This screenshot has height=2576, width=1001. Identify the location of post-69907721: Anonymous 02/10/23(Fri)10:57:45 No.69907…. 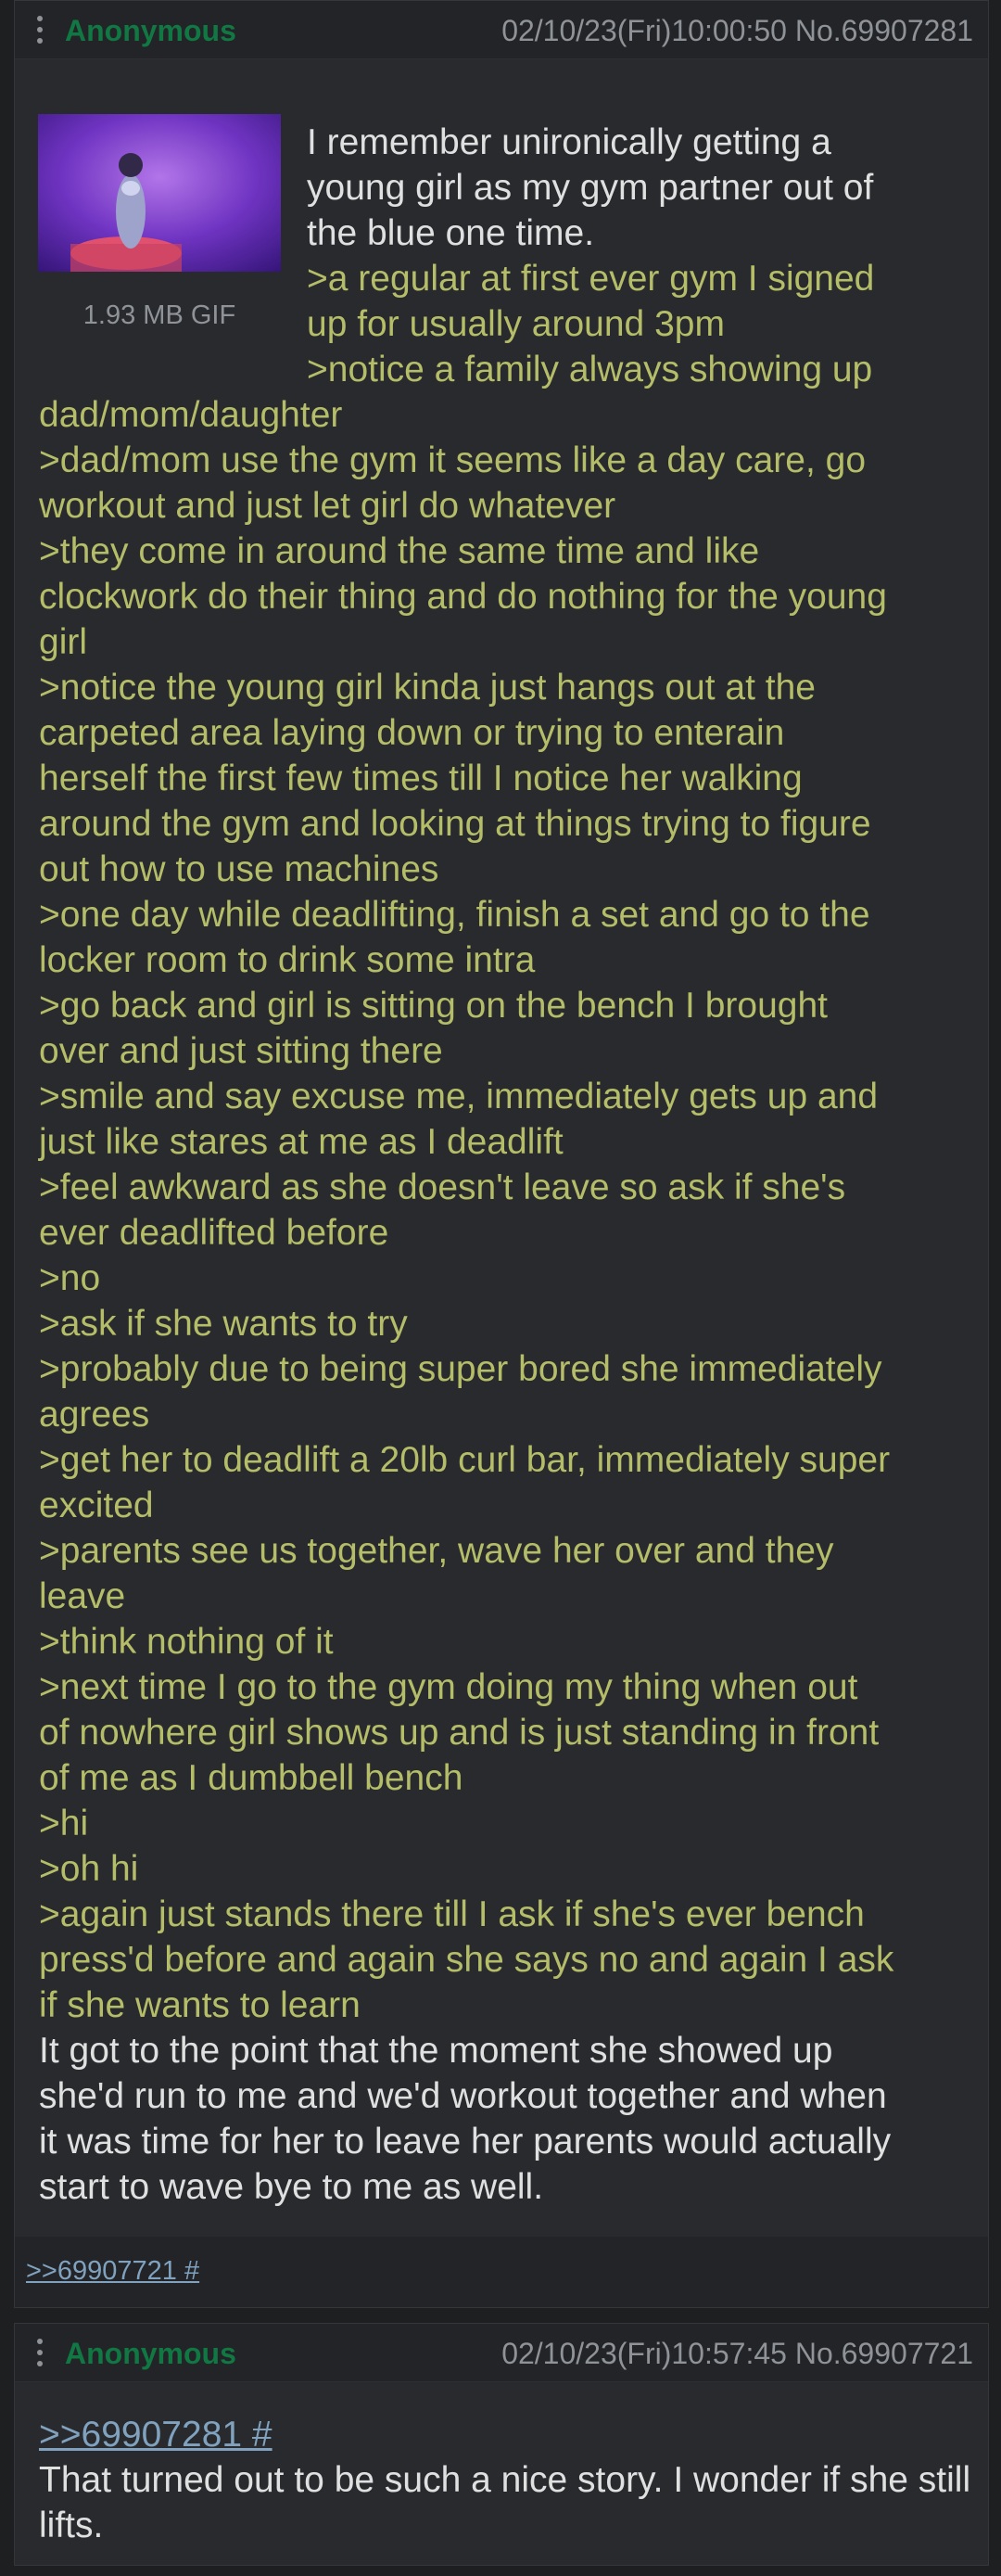
(501, 2445).